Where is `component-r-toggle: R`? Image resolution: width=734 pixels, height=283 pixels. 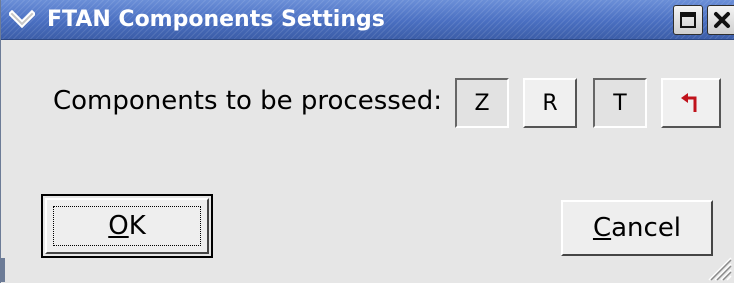 component-r-toggle: R is located at coordinates (550, 103).